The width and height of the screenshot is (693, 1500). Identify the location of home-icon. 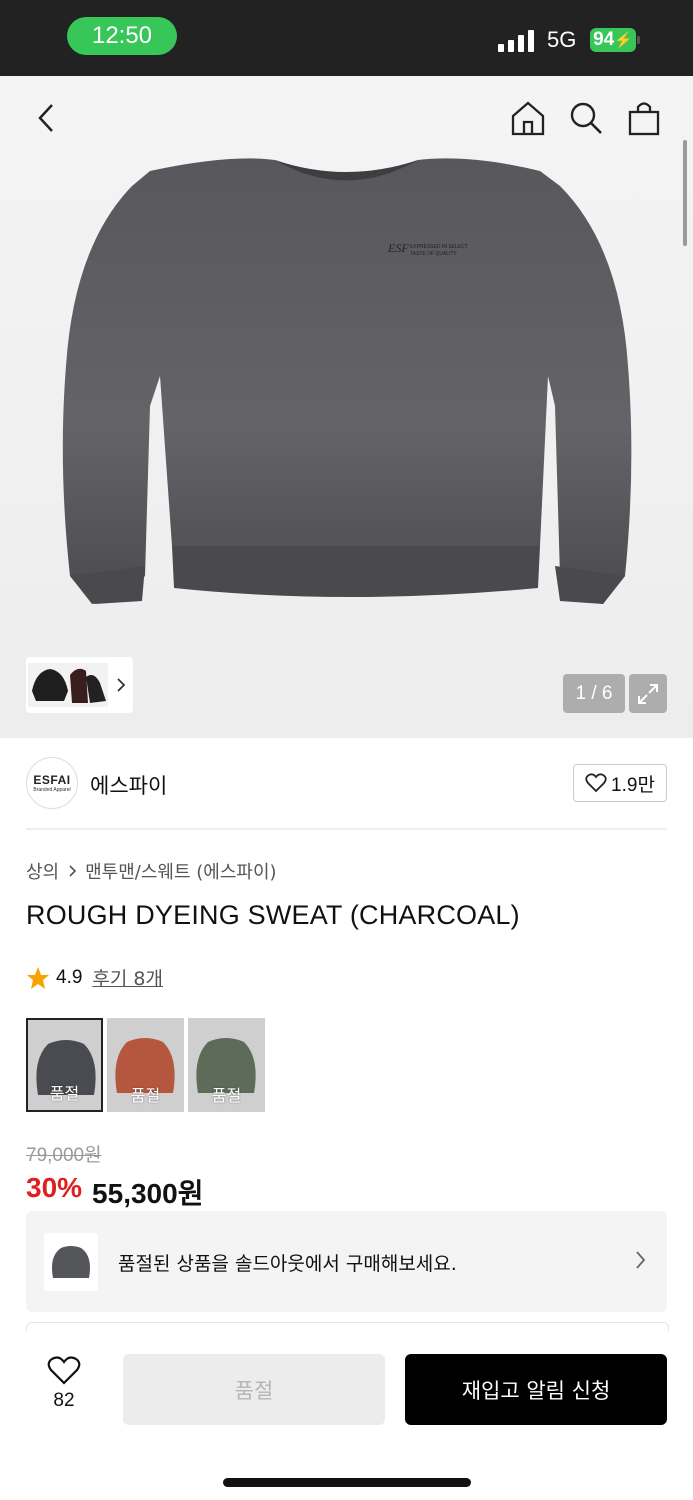
(528, 118).